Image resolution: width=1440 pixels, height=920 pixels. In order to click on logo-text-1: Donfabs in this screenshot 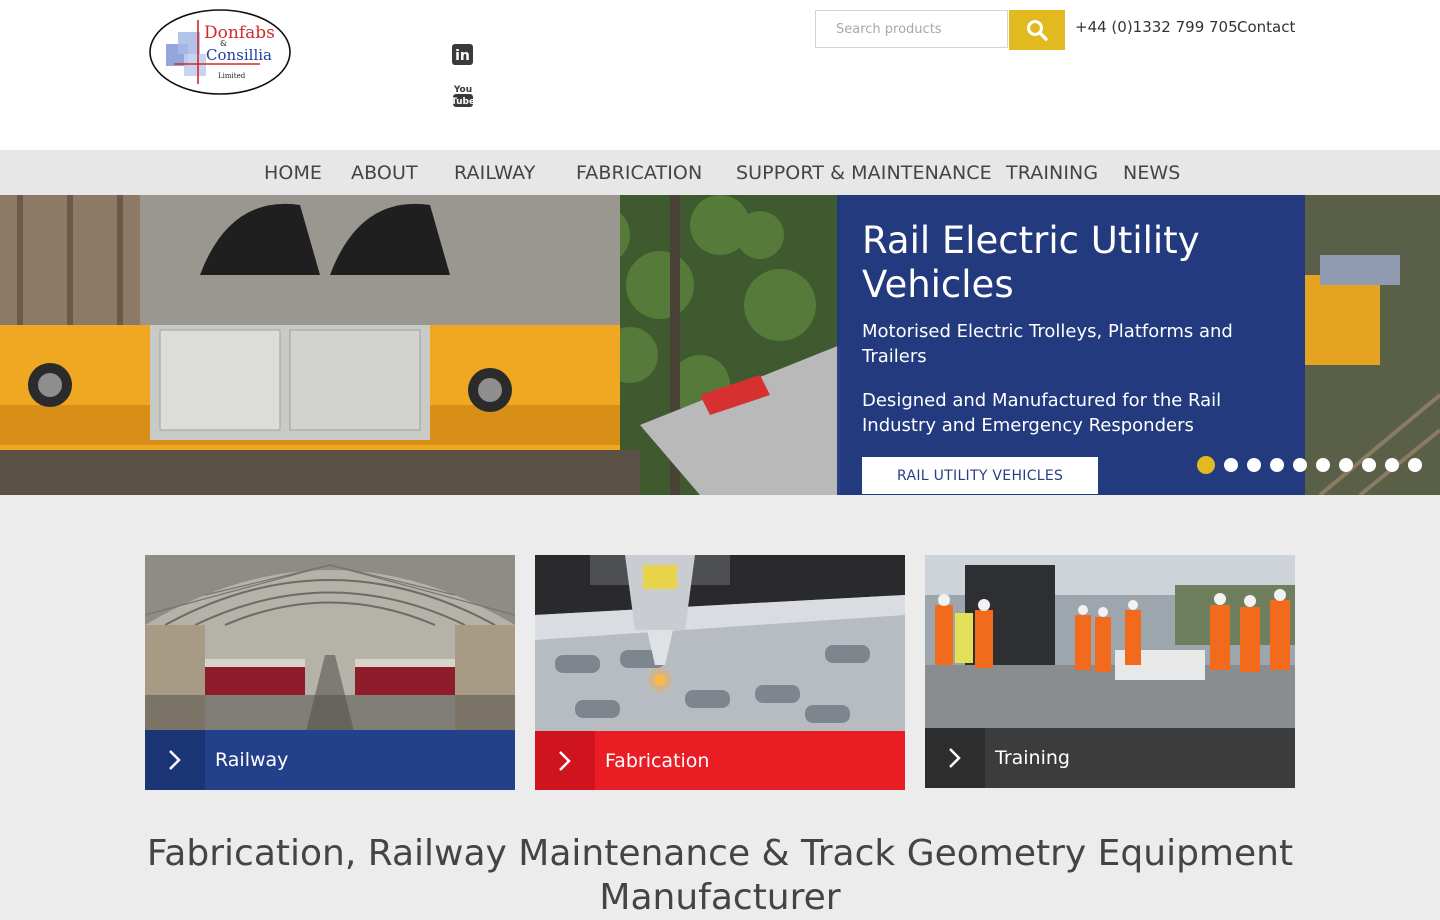, I will do `click(239, 33)`.